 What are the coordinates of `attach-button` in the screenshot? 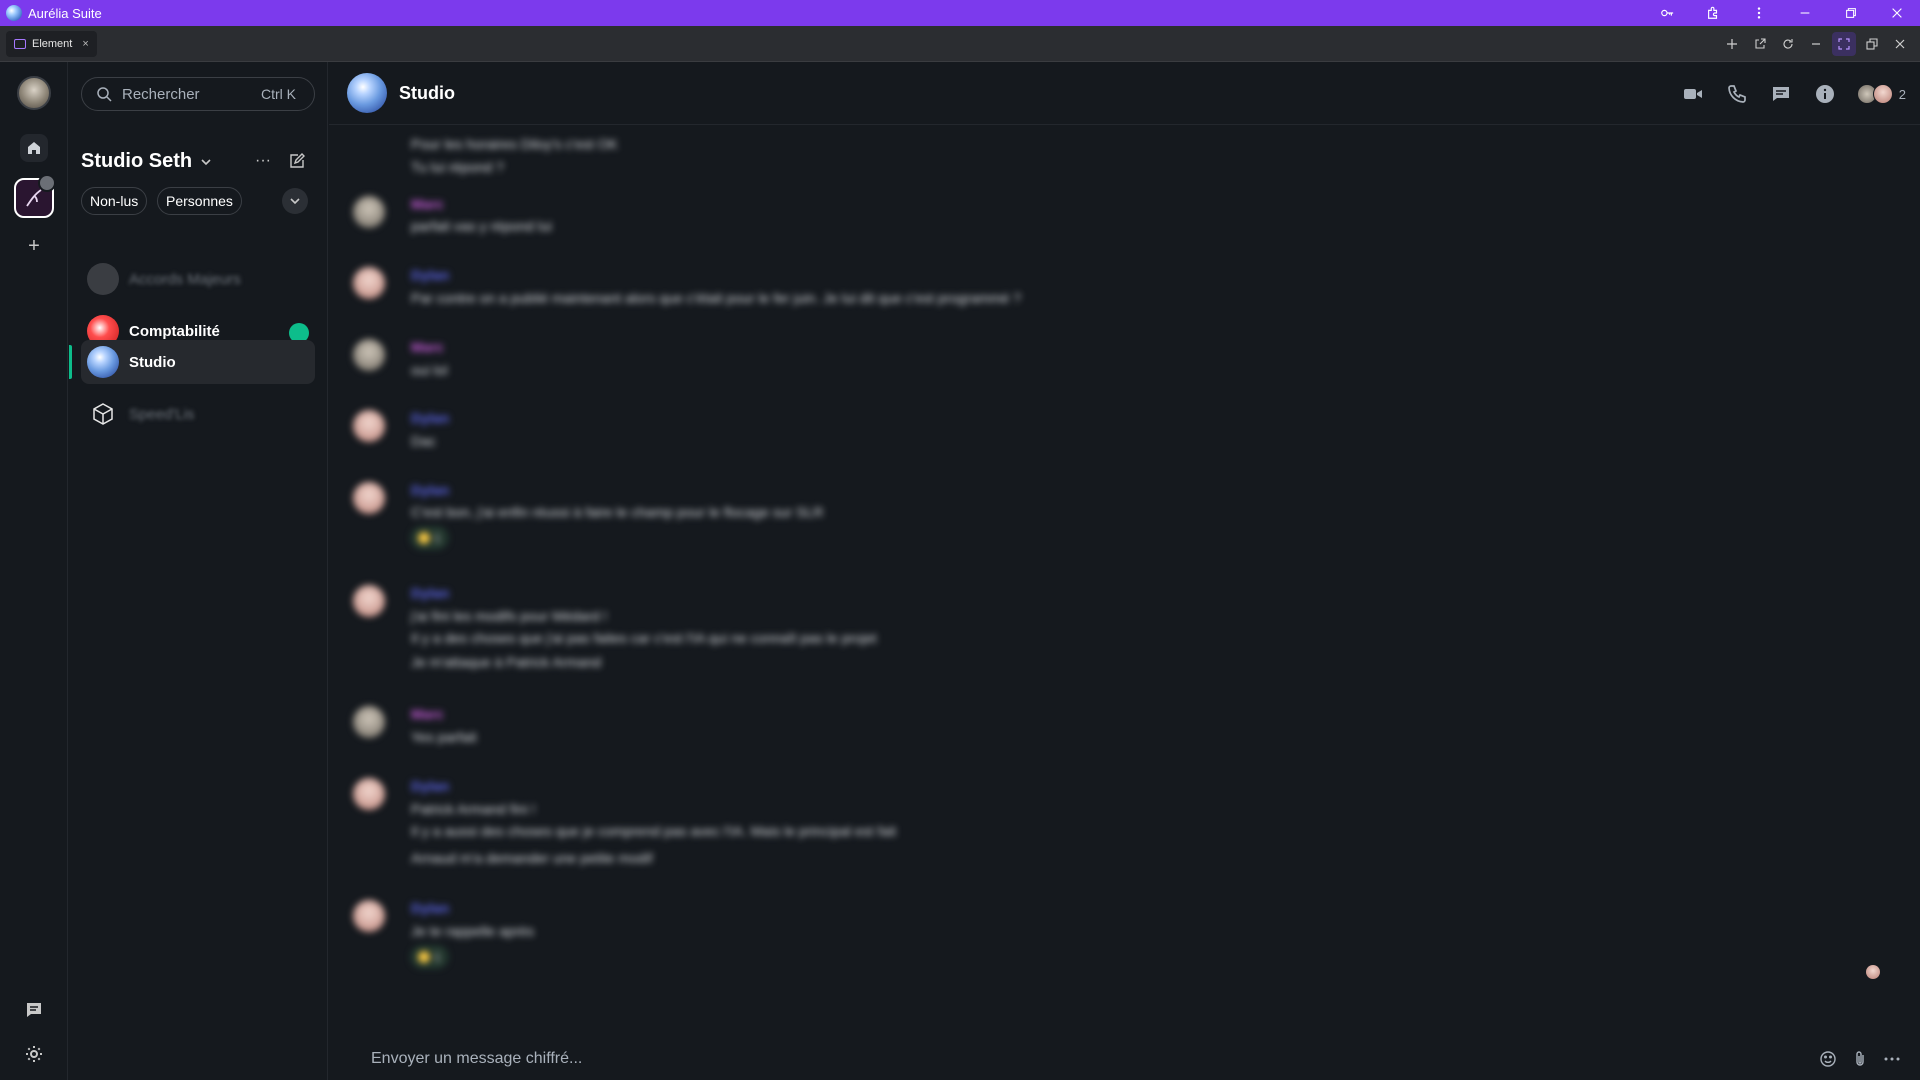 It's located at (1860, 1059).